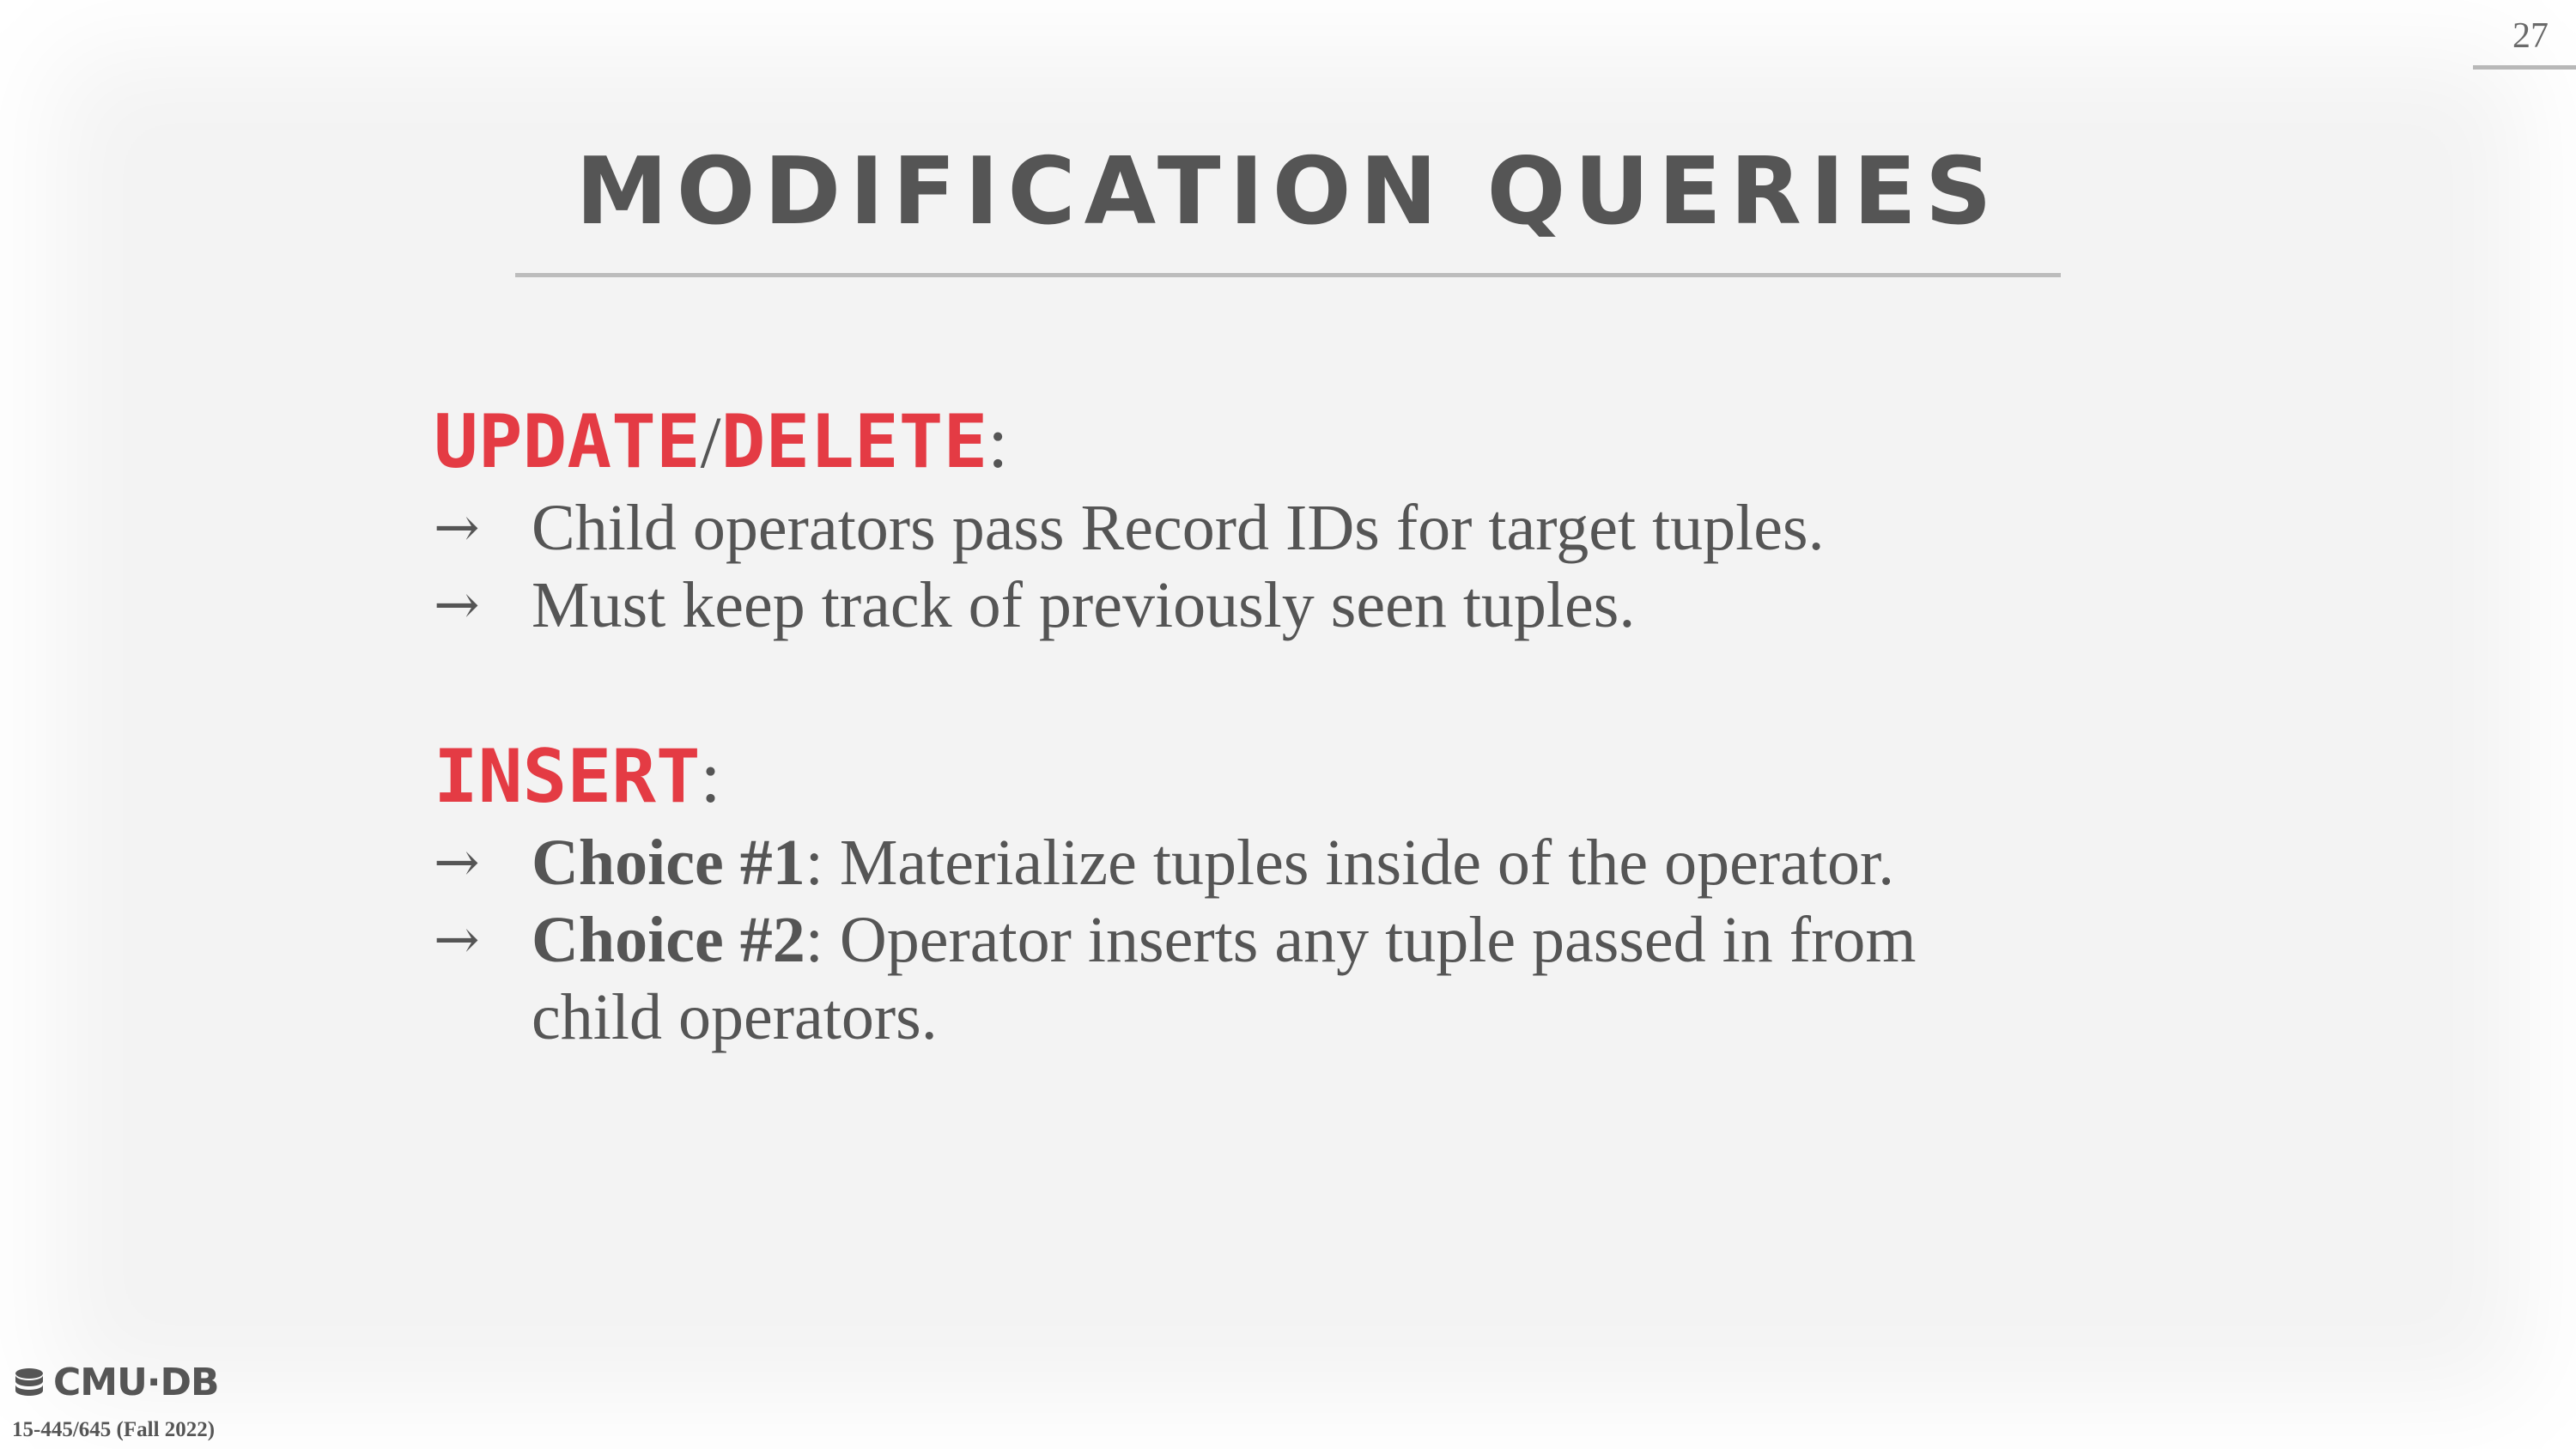  What do you see at coordinates (29, 1381) in the screenshot?
I see `database-icon` at bounding box center [29, 1381].